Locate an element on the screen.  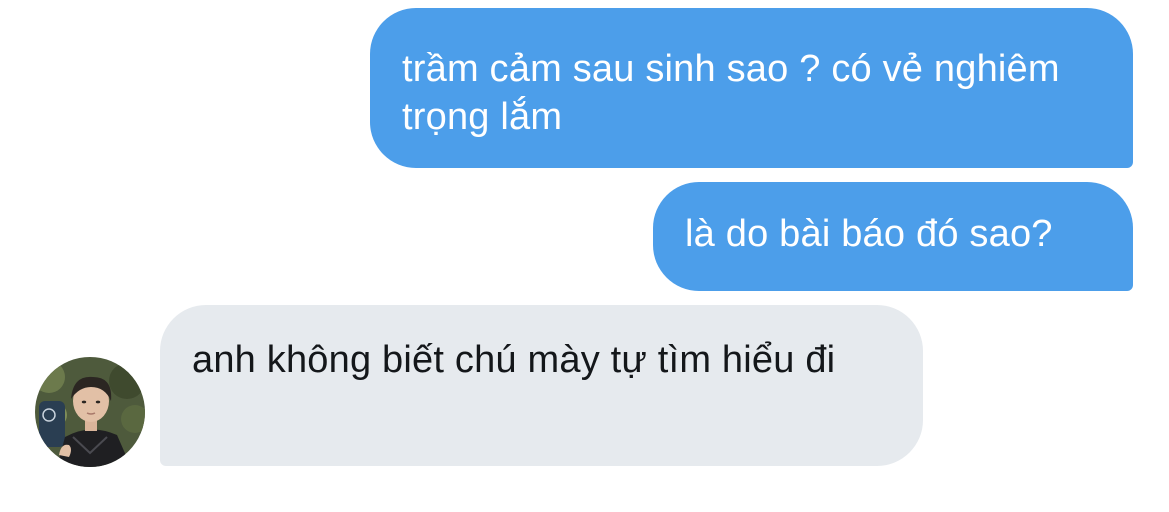
sent-message-bubble: là do bài báo đó sao? is located at coordinates (893, 236).